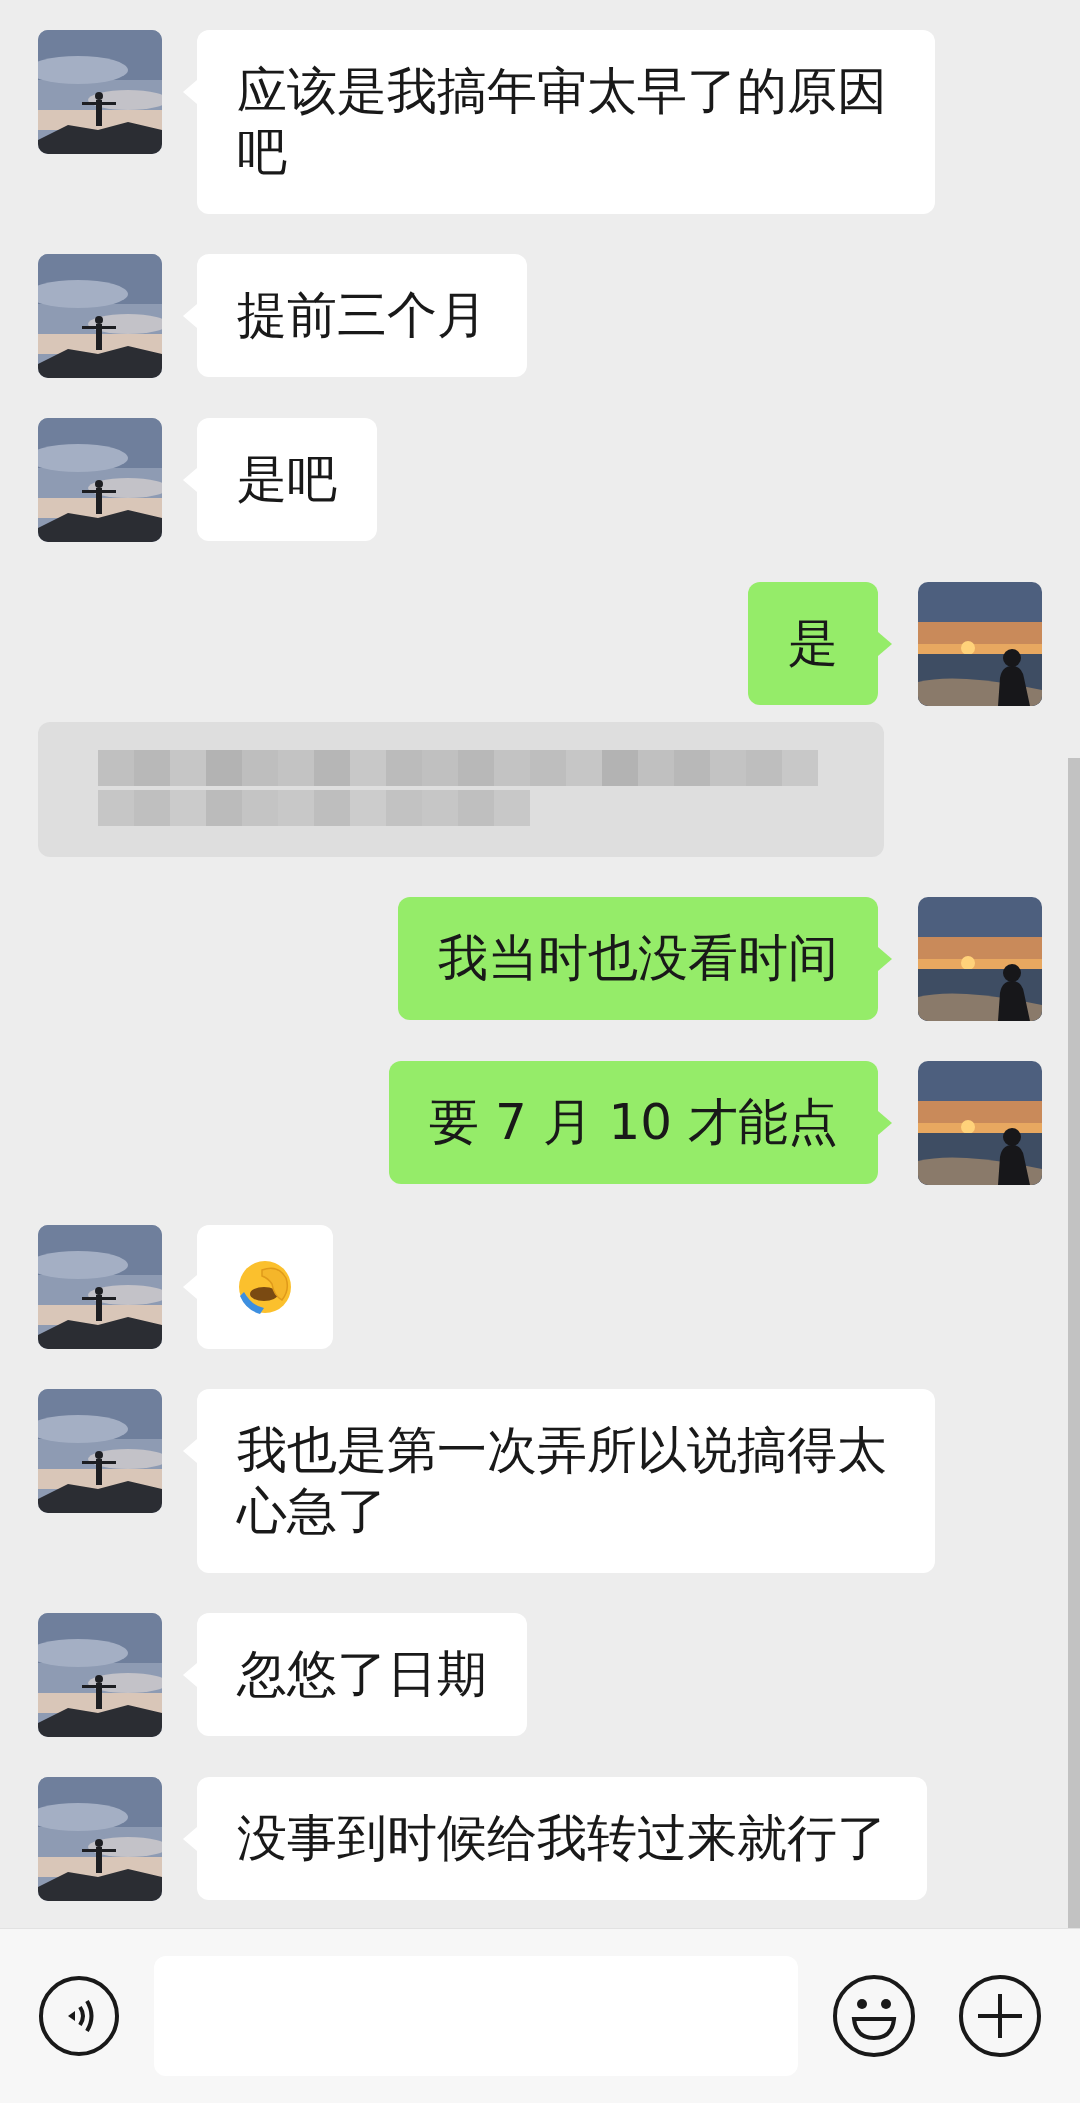 The height and width of the screenshot is (2103, 1080). Describe the element at coordinates (362, 315) in the screenshot. I see `message-bubble: 提前三个月` at that location.